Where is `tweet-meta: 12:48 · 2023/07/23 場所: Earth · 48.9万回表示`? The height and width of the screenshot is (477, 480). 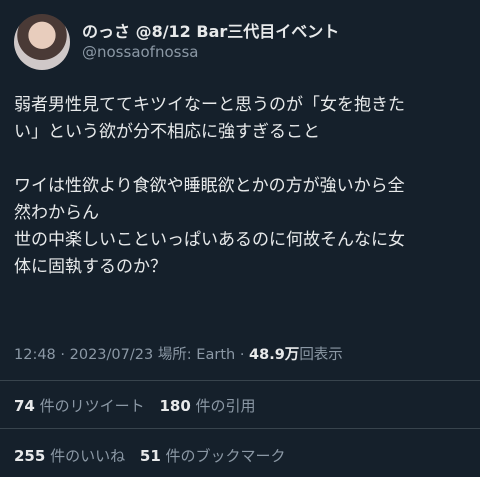
tweet-meta: 12:48 · 2023/07/23 場所: Earth · 48.9万回表示 is located at coordinates (178, 353).